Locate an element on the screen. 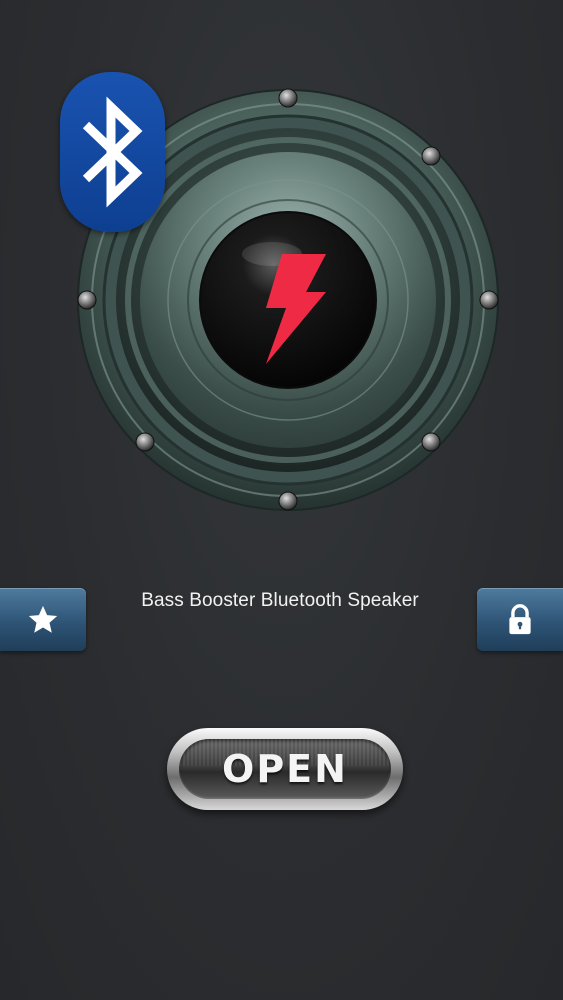 The height and width of the screenshot is (1000, 563). bluetooth-badge is located at coordinates (112, 152).